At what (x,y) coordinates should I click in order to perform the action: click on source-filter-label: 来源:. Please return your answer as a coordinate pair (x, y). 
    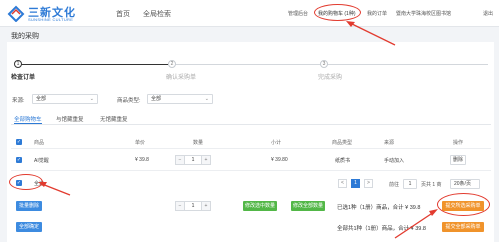
    Looking at the image, I should click on (18, 101).